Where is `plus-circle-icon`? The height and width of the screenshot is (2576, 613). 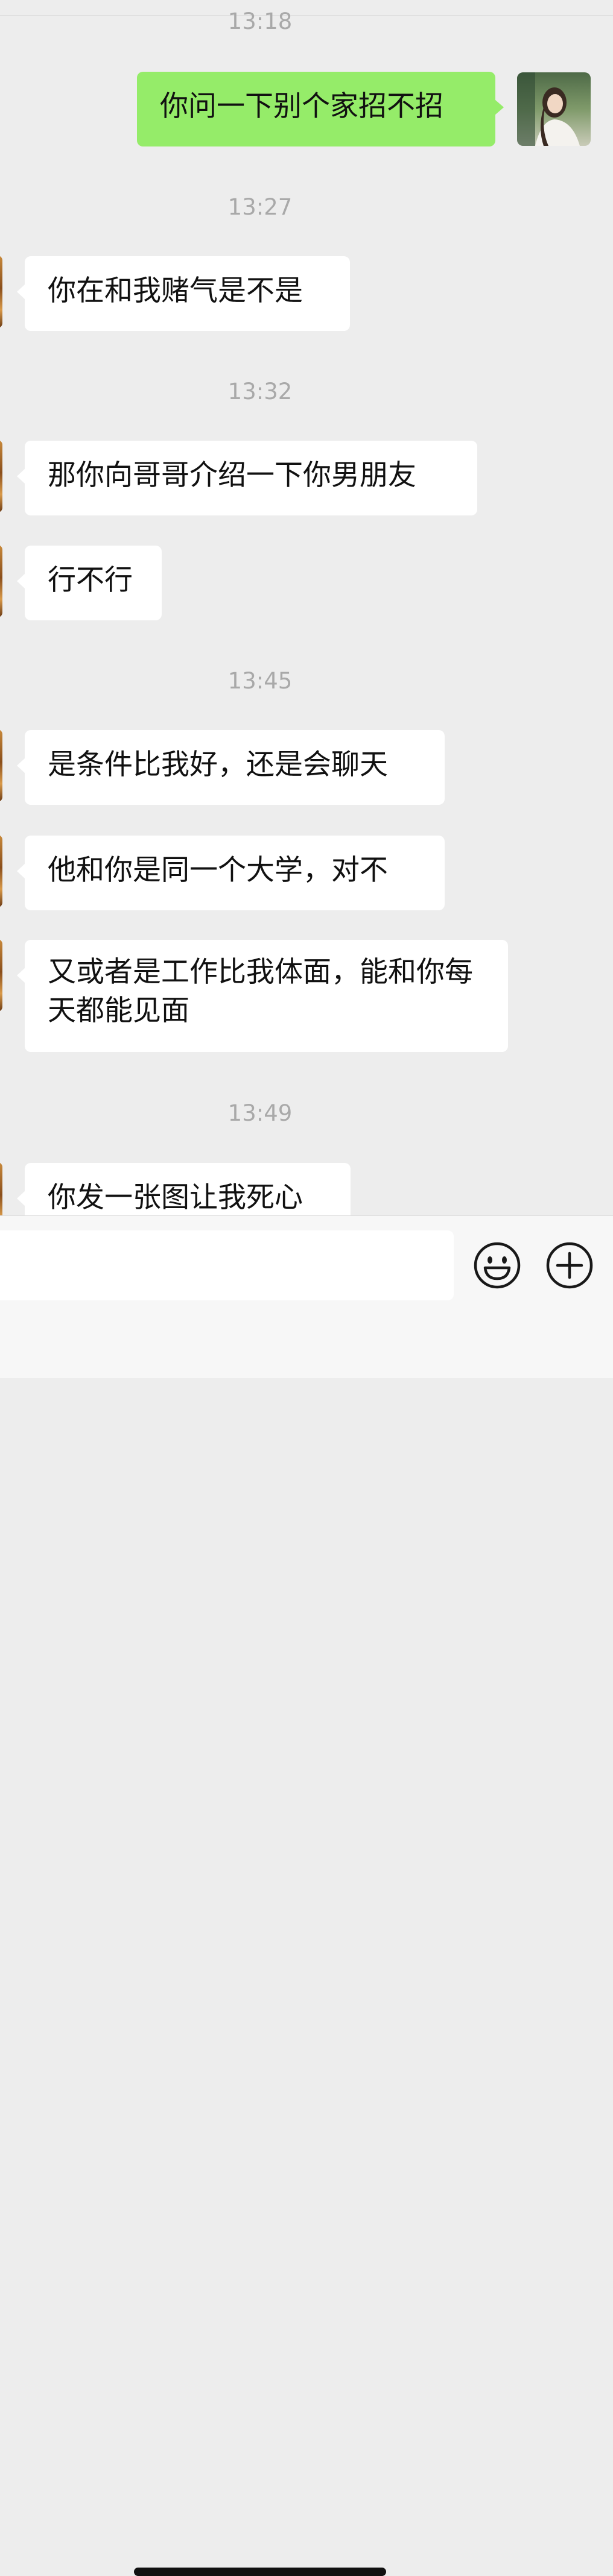 plus-circle-icon is located at coordinates (569, 1265).